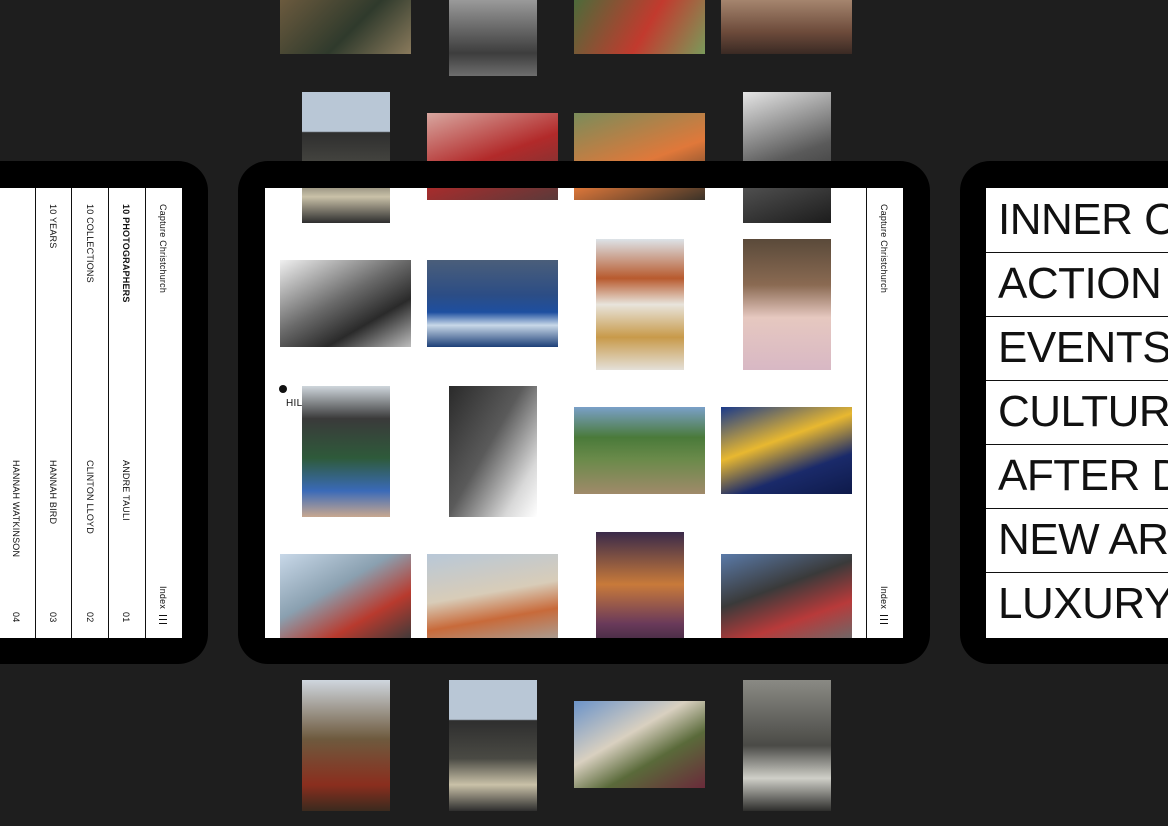 The image size is (1168, 826). What do you see at coordinates (493, 451) in the screenshot?
I see `photo-bw-architecture` at bounding box center [493, 451].